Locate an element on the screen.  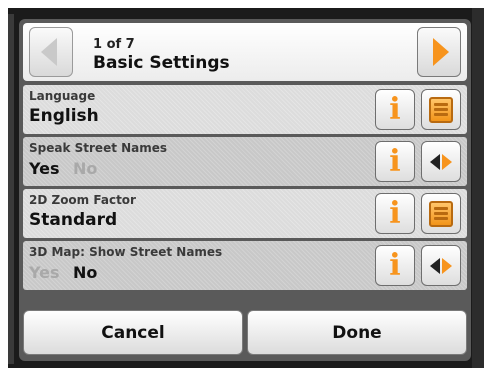
arrow-right-icon is located at coordinates (441, 52).